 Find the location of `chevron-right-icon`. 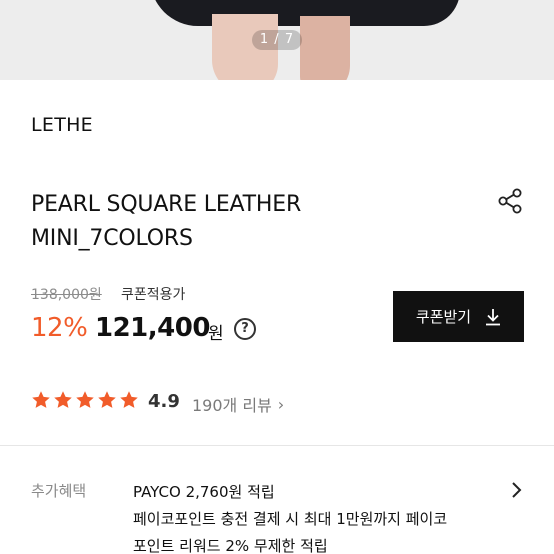

chevron-right-icon is located at coordinates (517, 490).